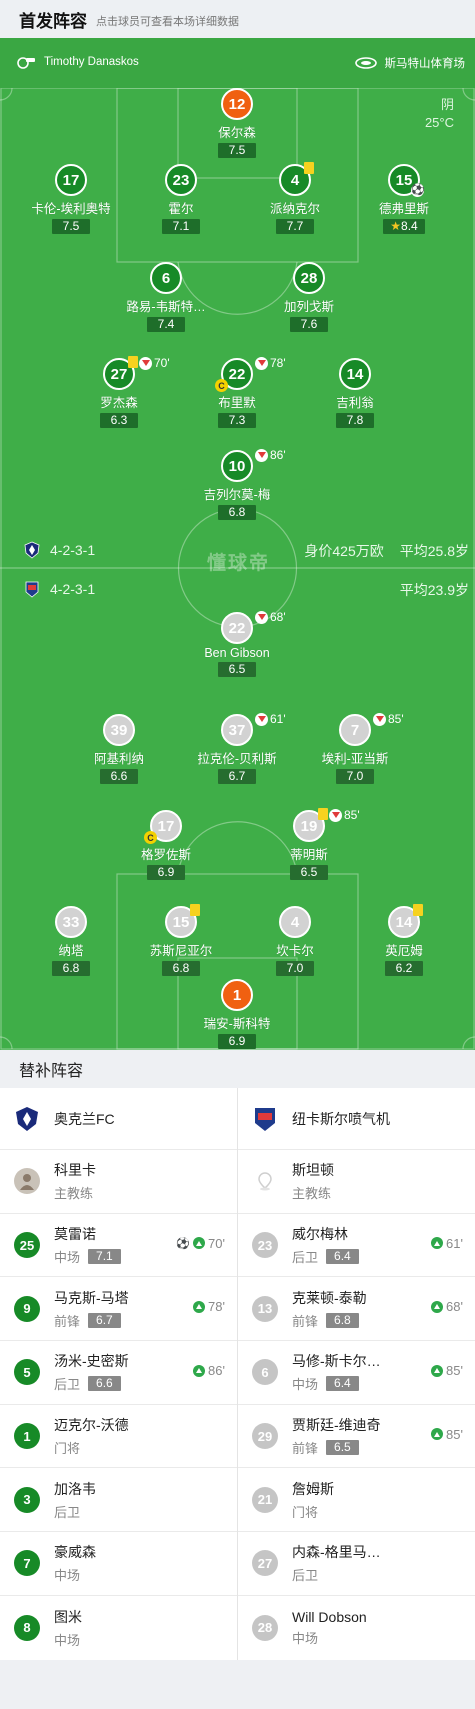 Image resolution: width=475 pixels, height=1709 pixels. I want to click on home-player-6: 6 路易-韦斯特… 7.4, so click(166, 297).